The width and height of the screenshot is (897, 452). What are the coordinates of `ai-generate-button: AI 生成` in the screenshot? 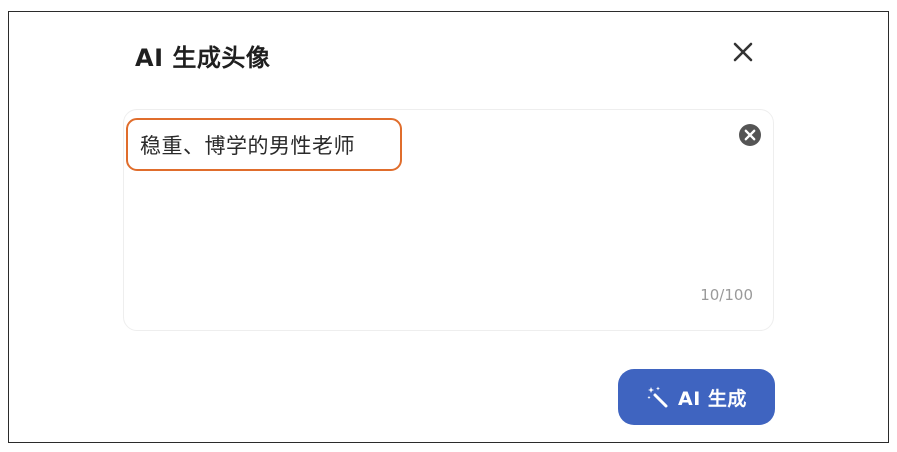 It's located at (696, 397).